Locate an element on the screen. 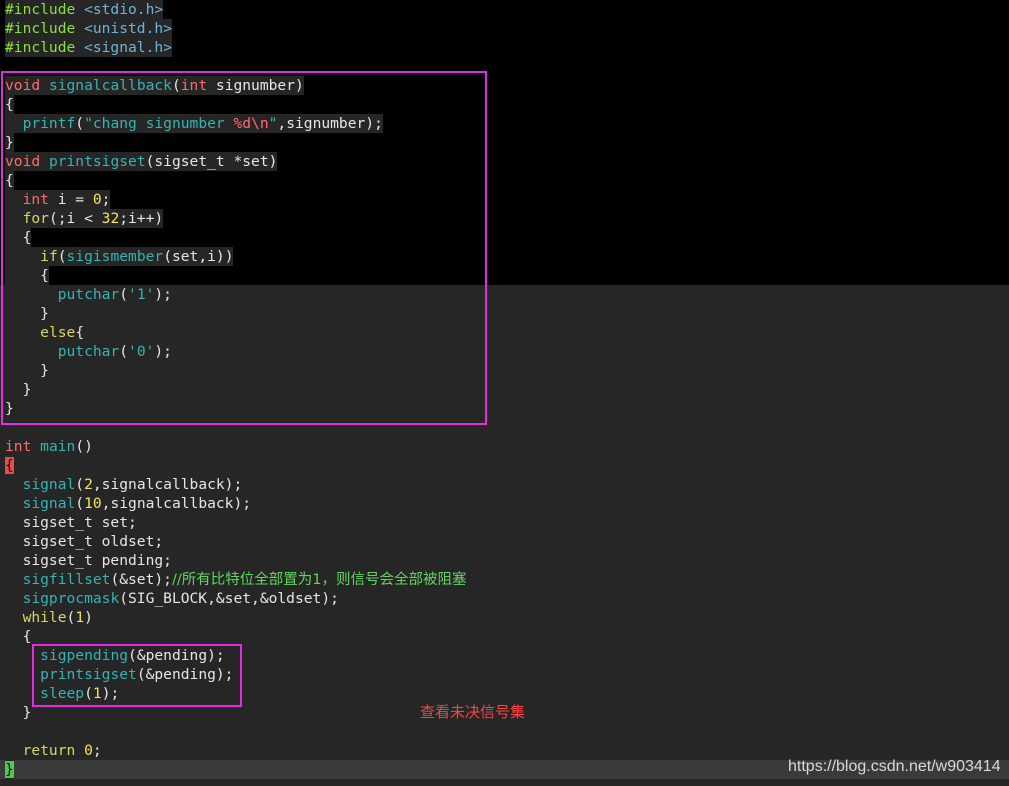  code-line: sigfillset(&set);//所有比特位全部置为1，则信号会全部被阻塞 is located at coordinates (236, 579).